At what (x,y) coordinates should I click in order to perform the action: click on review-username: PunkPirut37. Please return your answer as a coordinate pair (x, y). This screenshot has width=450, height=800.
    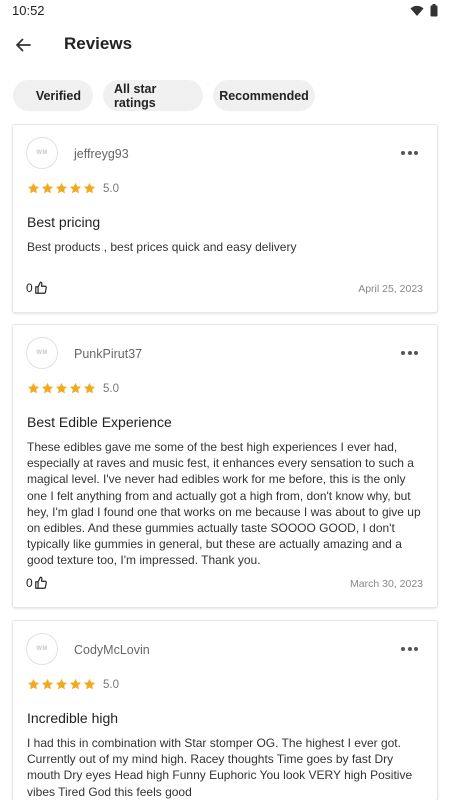
    Looking at the image, I should click on (108, 354).